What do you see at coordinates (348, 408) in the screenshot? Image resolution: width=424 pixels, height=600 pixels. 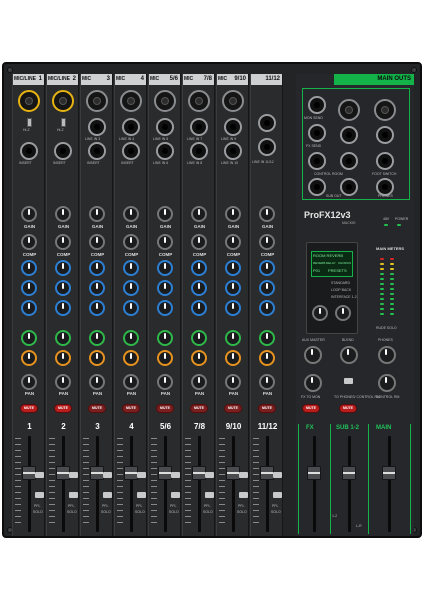 I see `sub-mute-button: MUTE` at bounding box center [348, 408].